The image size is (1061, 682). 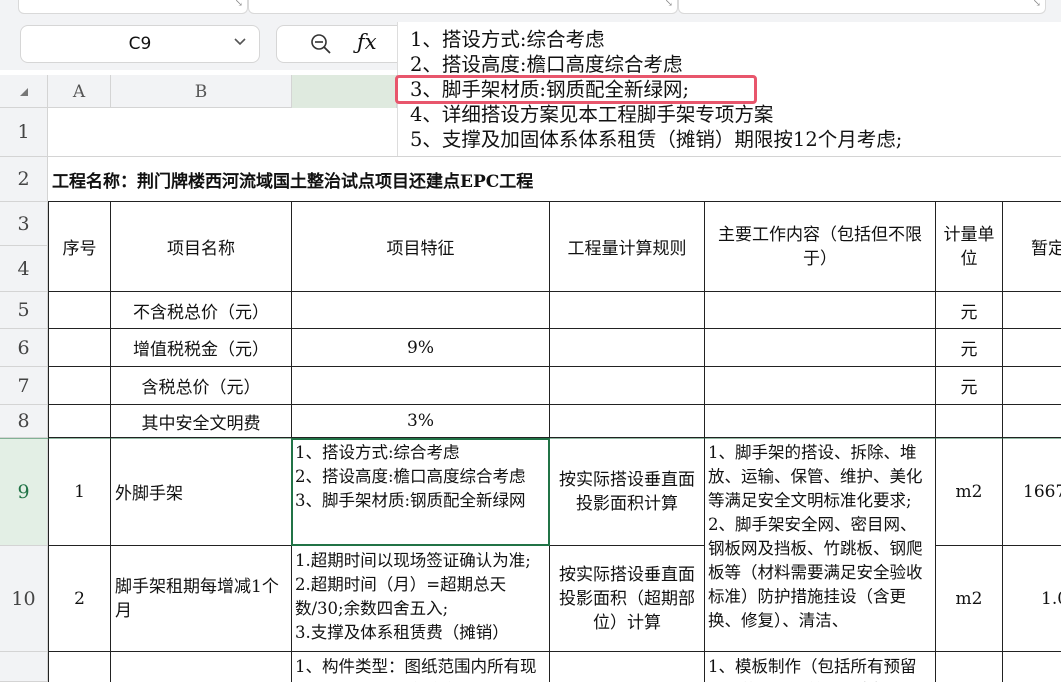 I want to click on row-header-4: 4, so click(x=24, y=269).